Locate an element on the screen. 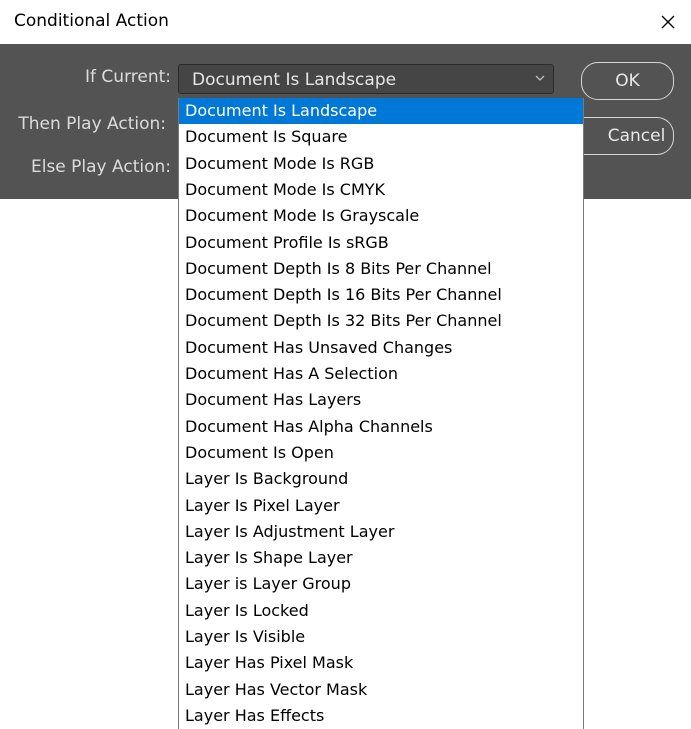  if-current-select: Document Is Landscape is located at coordinates (366, 79).